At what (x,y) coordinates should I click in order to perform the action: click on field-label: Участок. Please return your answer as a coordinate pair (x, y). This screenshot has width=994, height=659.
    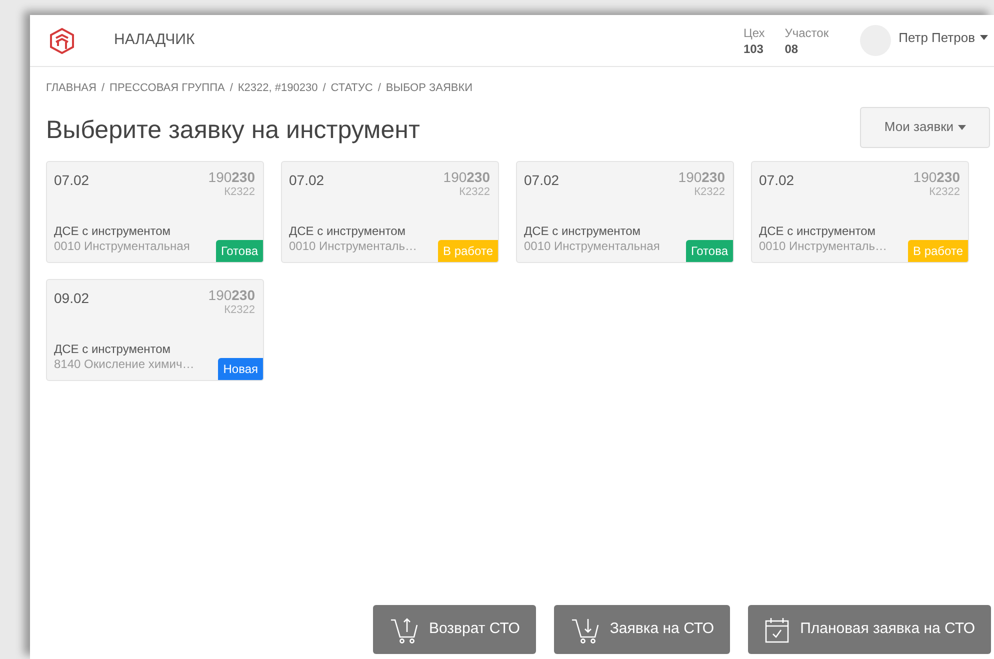
    Looking at the image, I should click on (806, 32).